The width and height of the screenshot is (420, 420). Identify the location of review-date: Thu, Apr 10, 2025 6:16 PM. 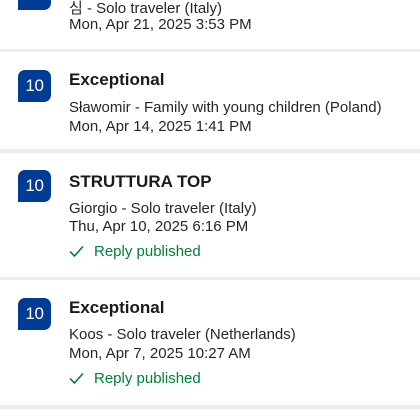
(159, 226).